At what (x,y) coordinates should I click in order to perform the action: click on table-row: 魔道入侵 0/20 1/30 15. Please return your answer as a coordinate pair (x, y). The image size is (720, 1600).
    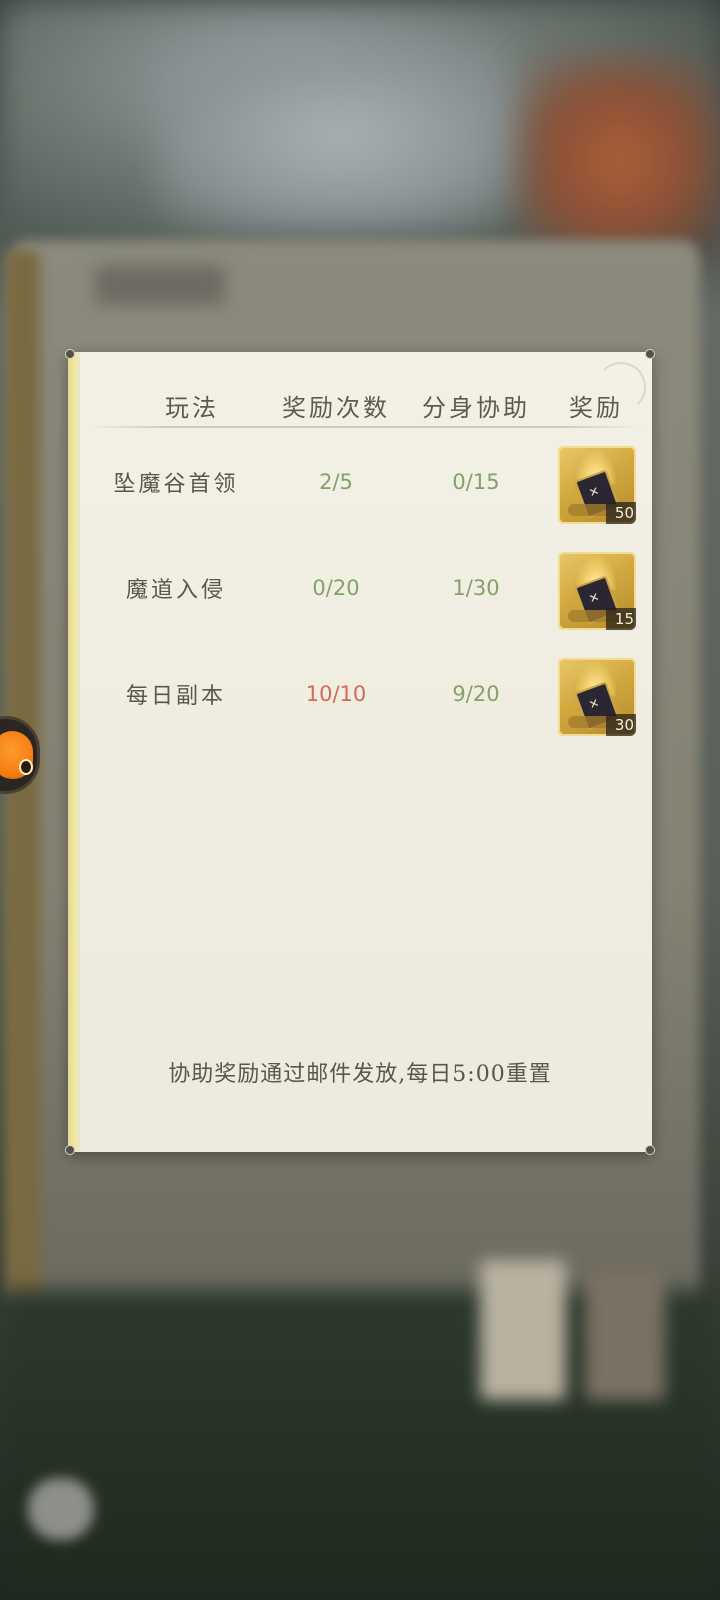
    Looking at the image, I should click on (366, 590).